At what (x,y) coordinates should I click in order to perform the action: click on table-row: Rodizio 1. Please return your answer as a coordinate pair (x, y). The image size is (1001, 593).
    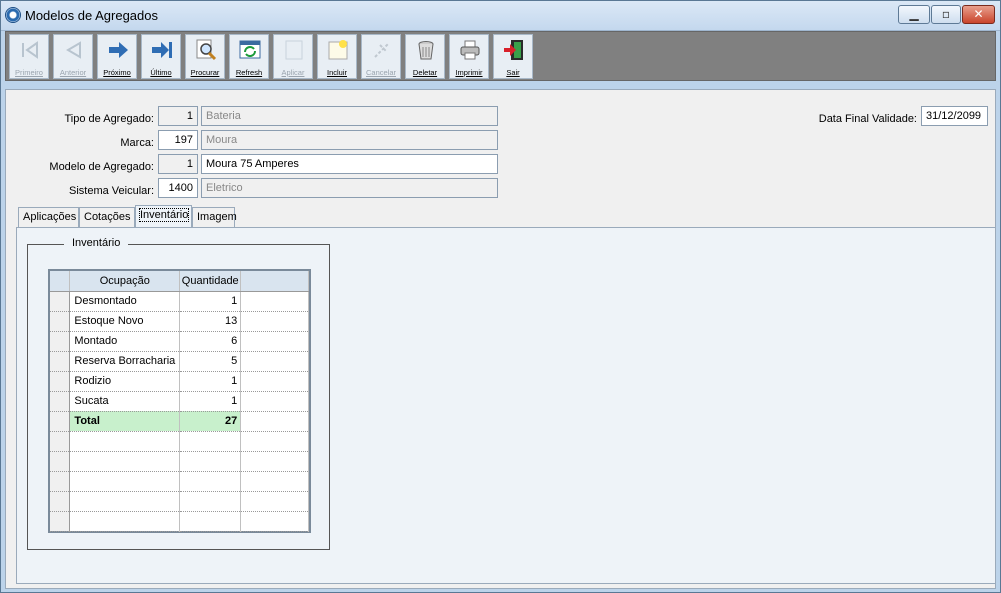
    Looking at the image, I should click on (179, 381).